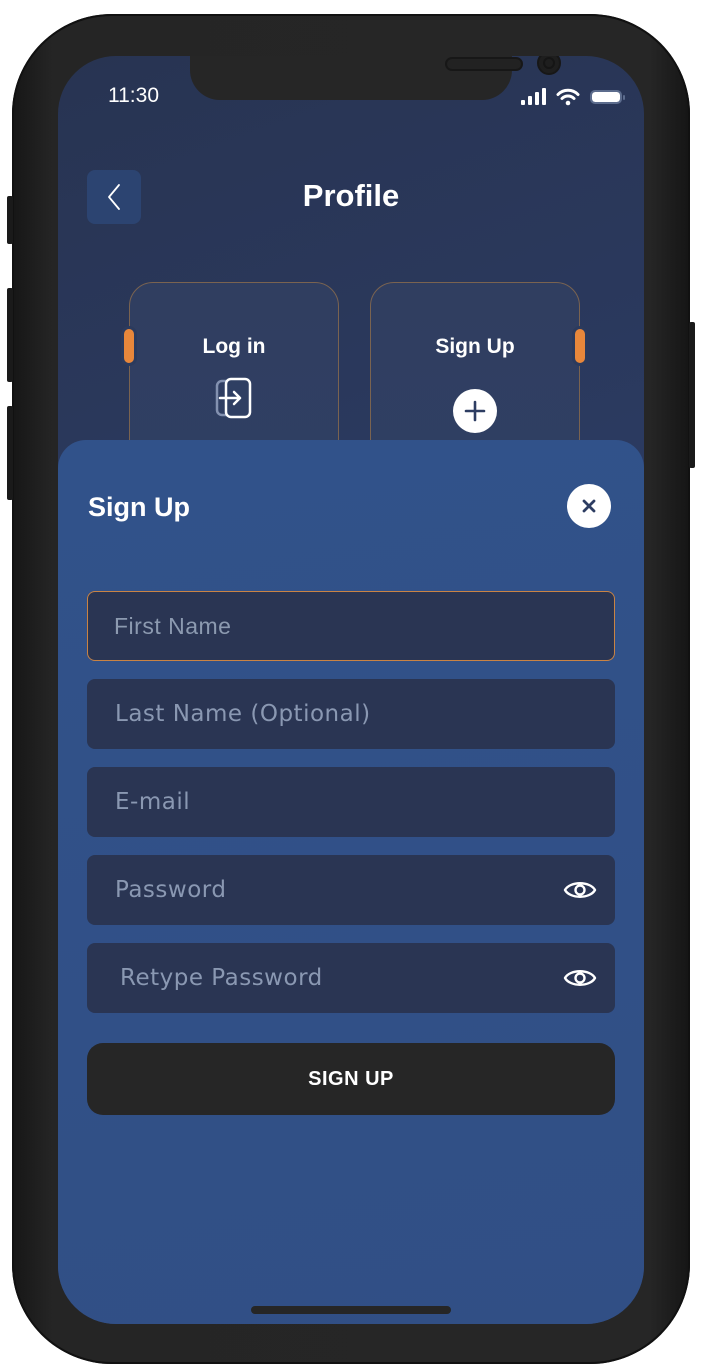 This screenshot has height=1371, width=701. I want to click on home-indicator, so click(351, 1310).